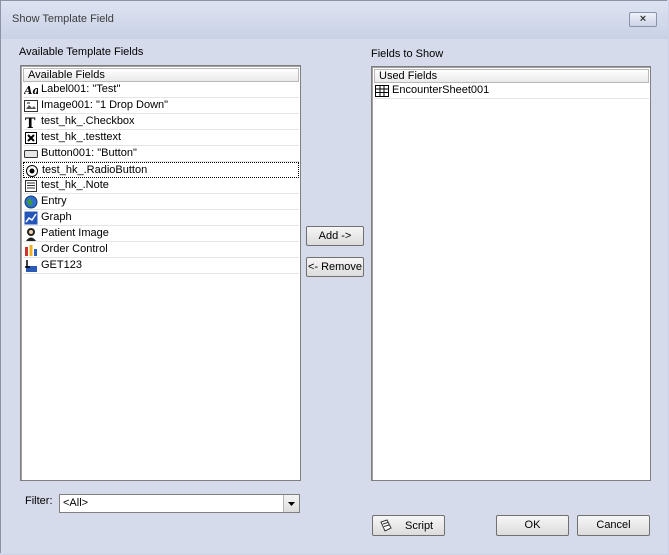 This screenshot has height=555, width=669. Describe the element at coordinates (161, 250) in the screenshot. I see `list-item: Order Control` at that location.